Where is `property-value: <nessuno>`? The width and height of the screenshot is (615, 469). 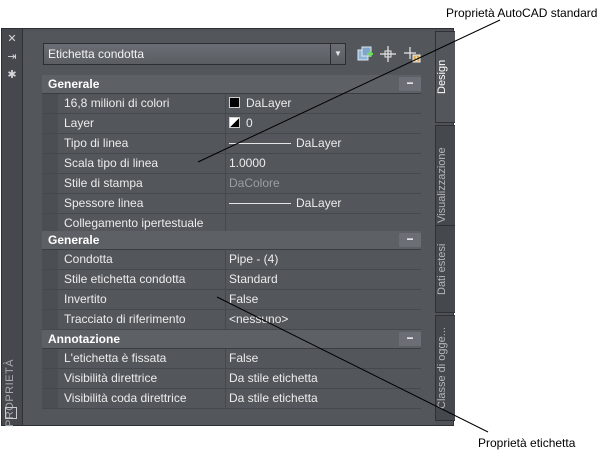
property-value: <nessuno> is located at coordinates (324, 319).